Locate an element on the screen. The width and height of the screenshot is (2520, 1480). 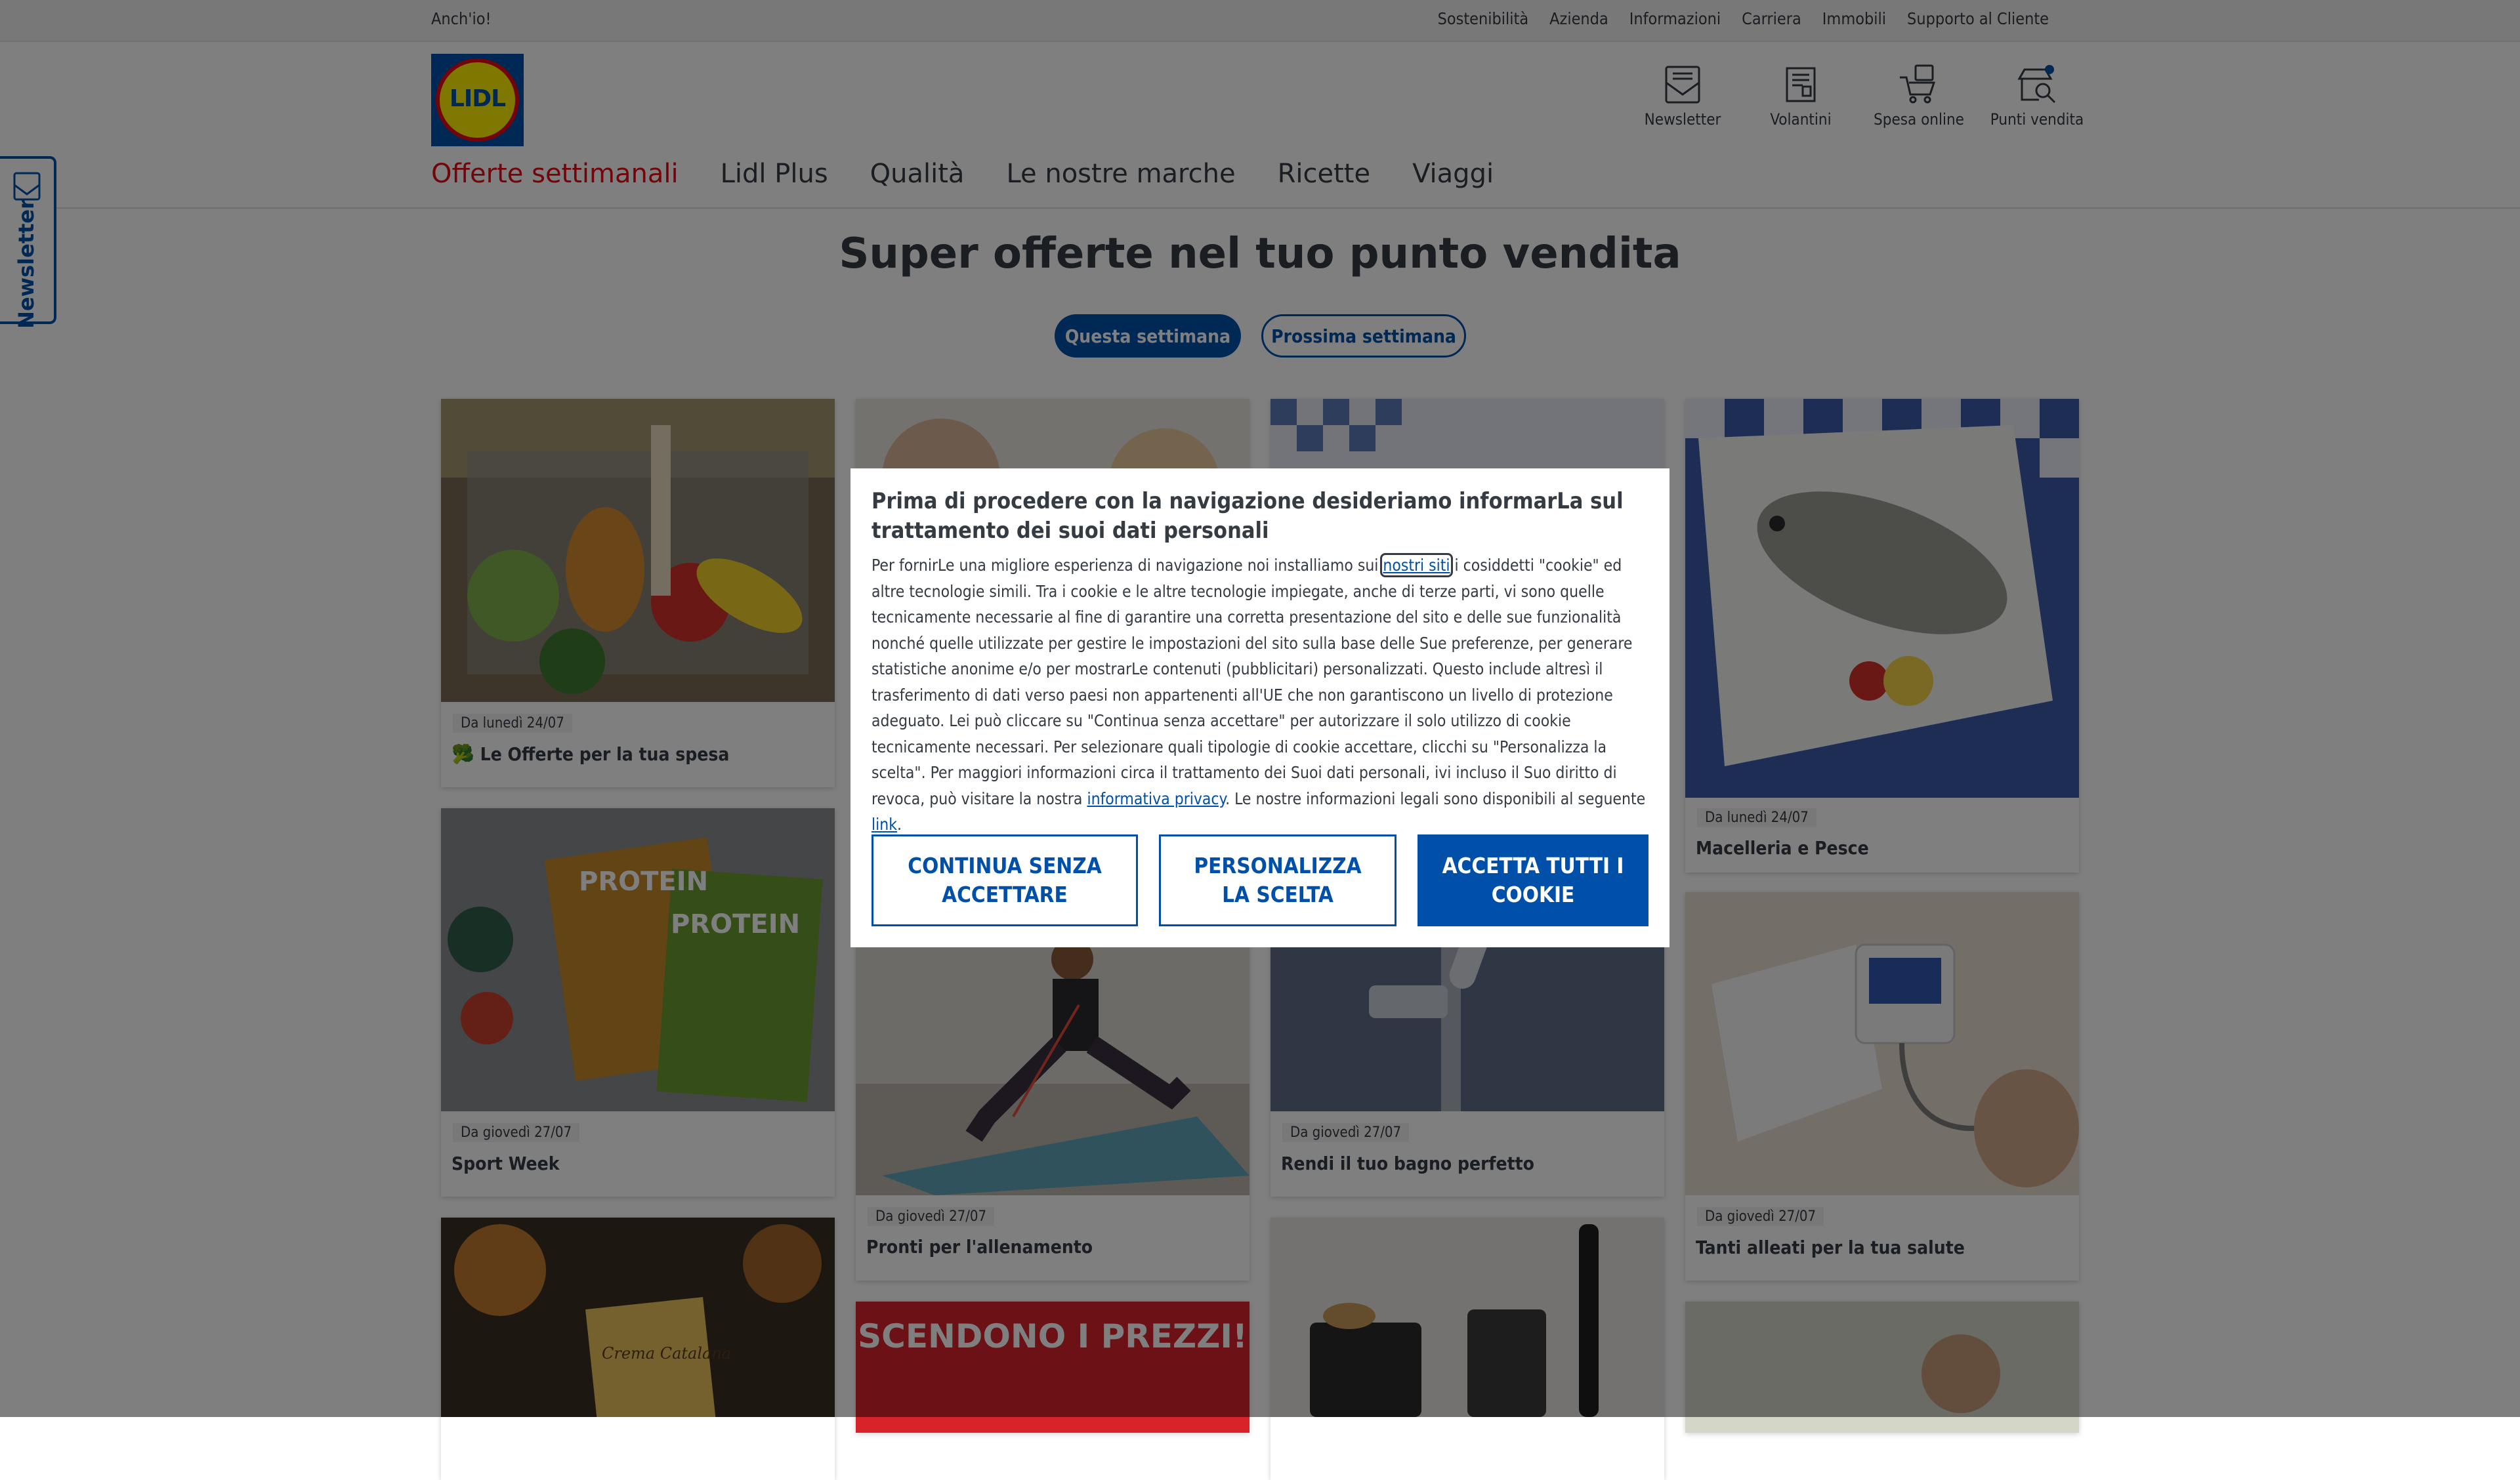
cookie-sites-link: nostri siti is located at coordinates (1416, 565).